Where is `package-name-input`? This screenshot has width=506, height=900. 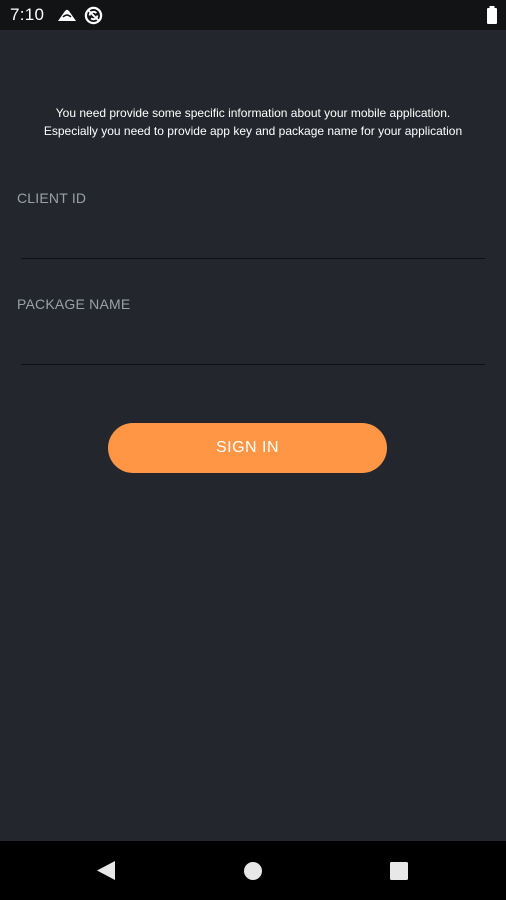
package-name-input is located at coordinates (253, 348).